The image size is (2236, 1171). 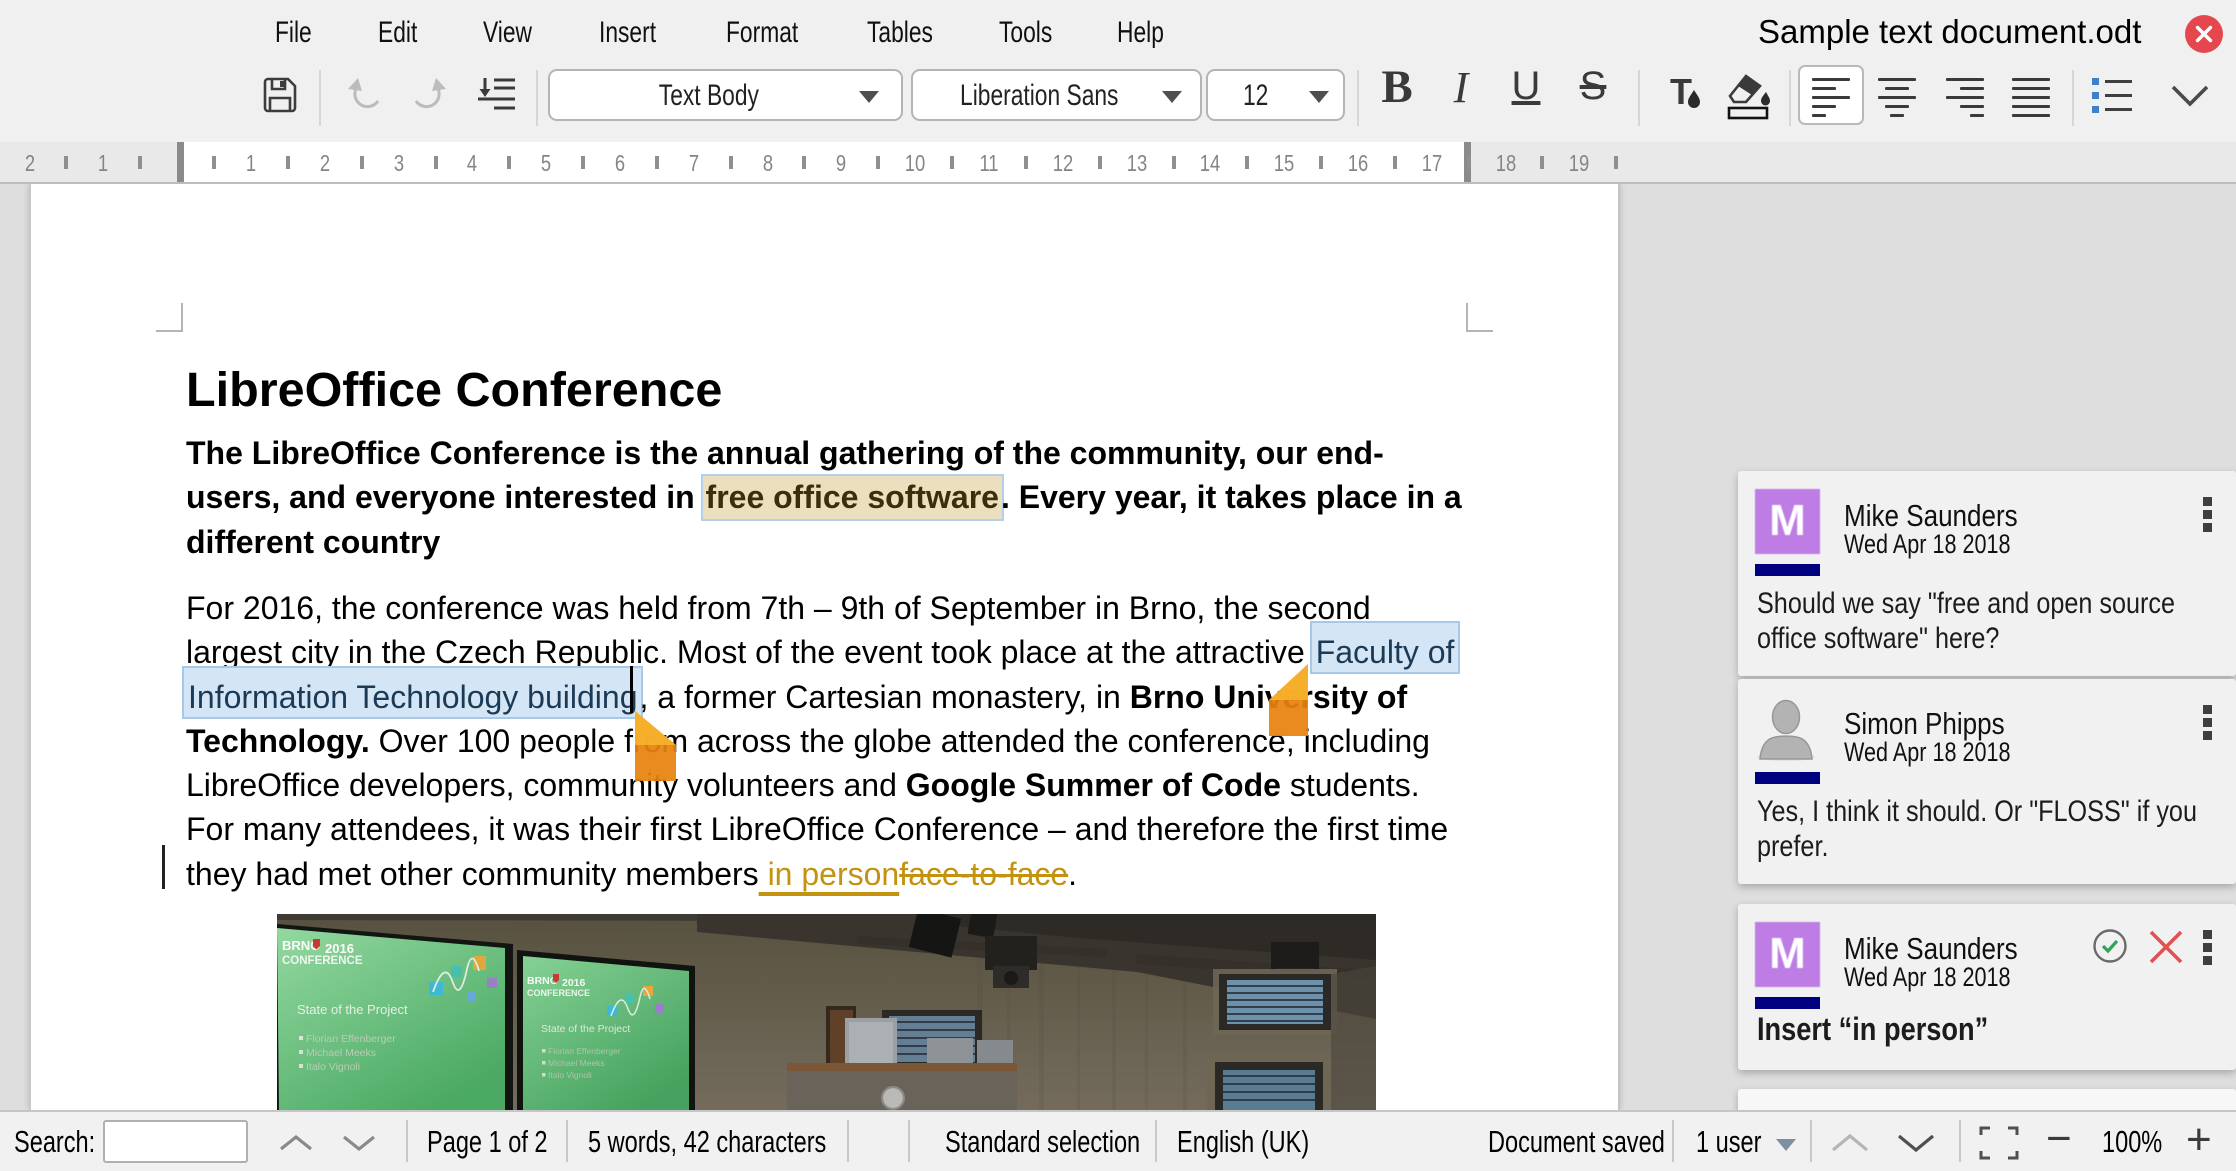 What do you see at coordinates (1681, 93) in the screenshot?
I see `svg-text: T` at bounding box center [1681, 93].